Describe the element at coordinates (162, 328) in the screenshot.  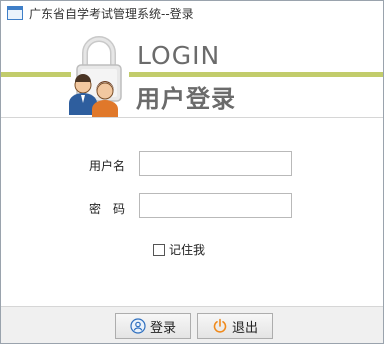
I see `login-button-label: 登录` at that location.